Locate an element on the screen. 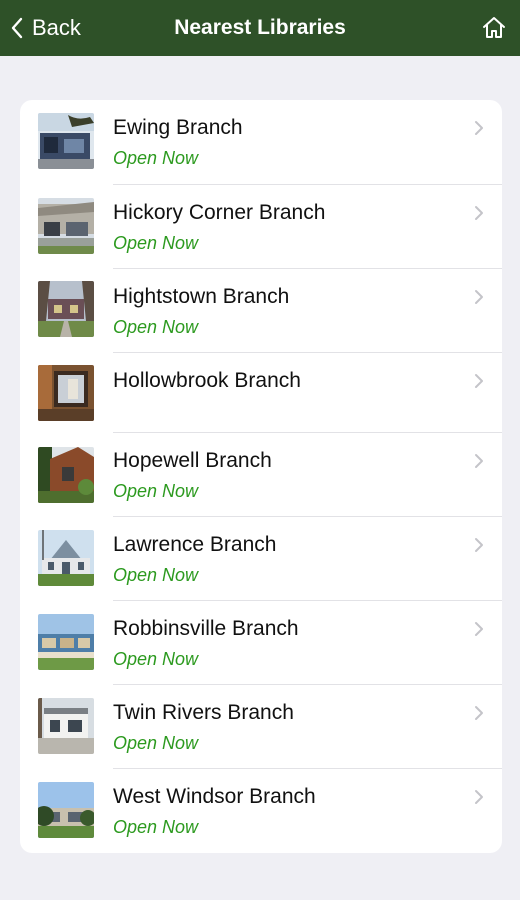 This screenshot has width=520, height=900. library-name: Hightstown Branch is located at coordinates (201, 296).